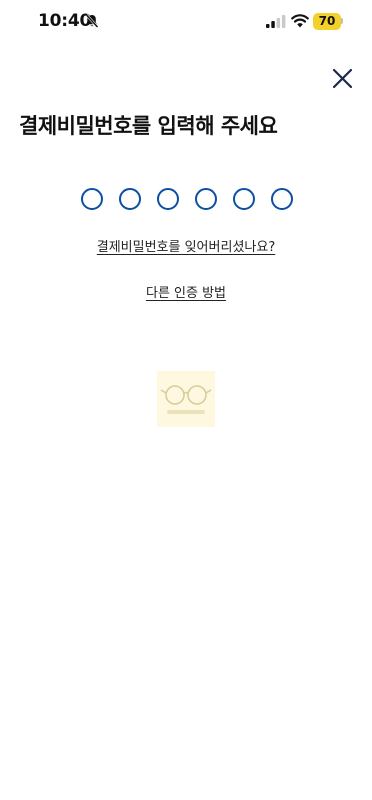  What do you see at coordinates (92, 21) in the screenshot?
I see `bell-slash-icon` at bounding box center [92, 21].